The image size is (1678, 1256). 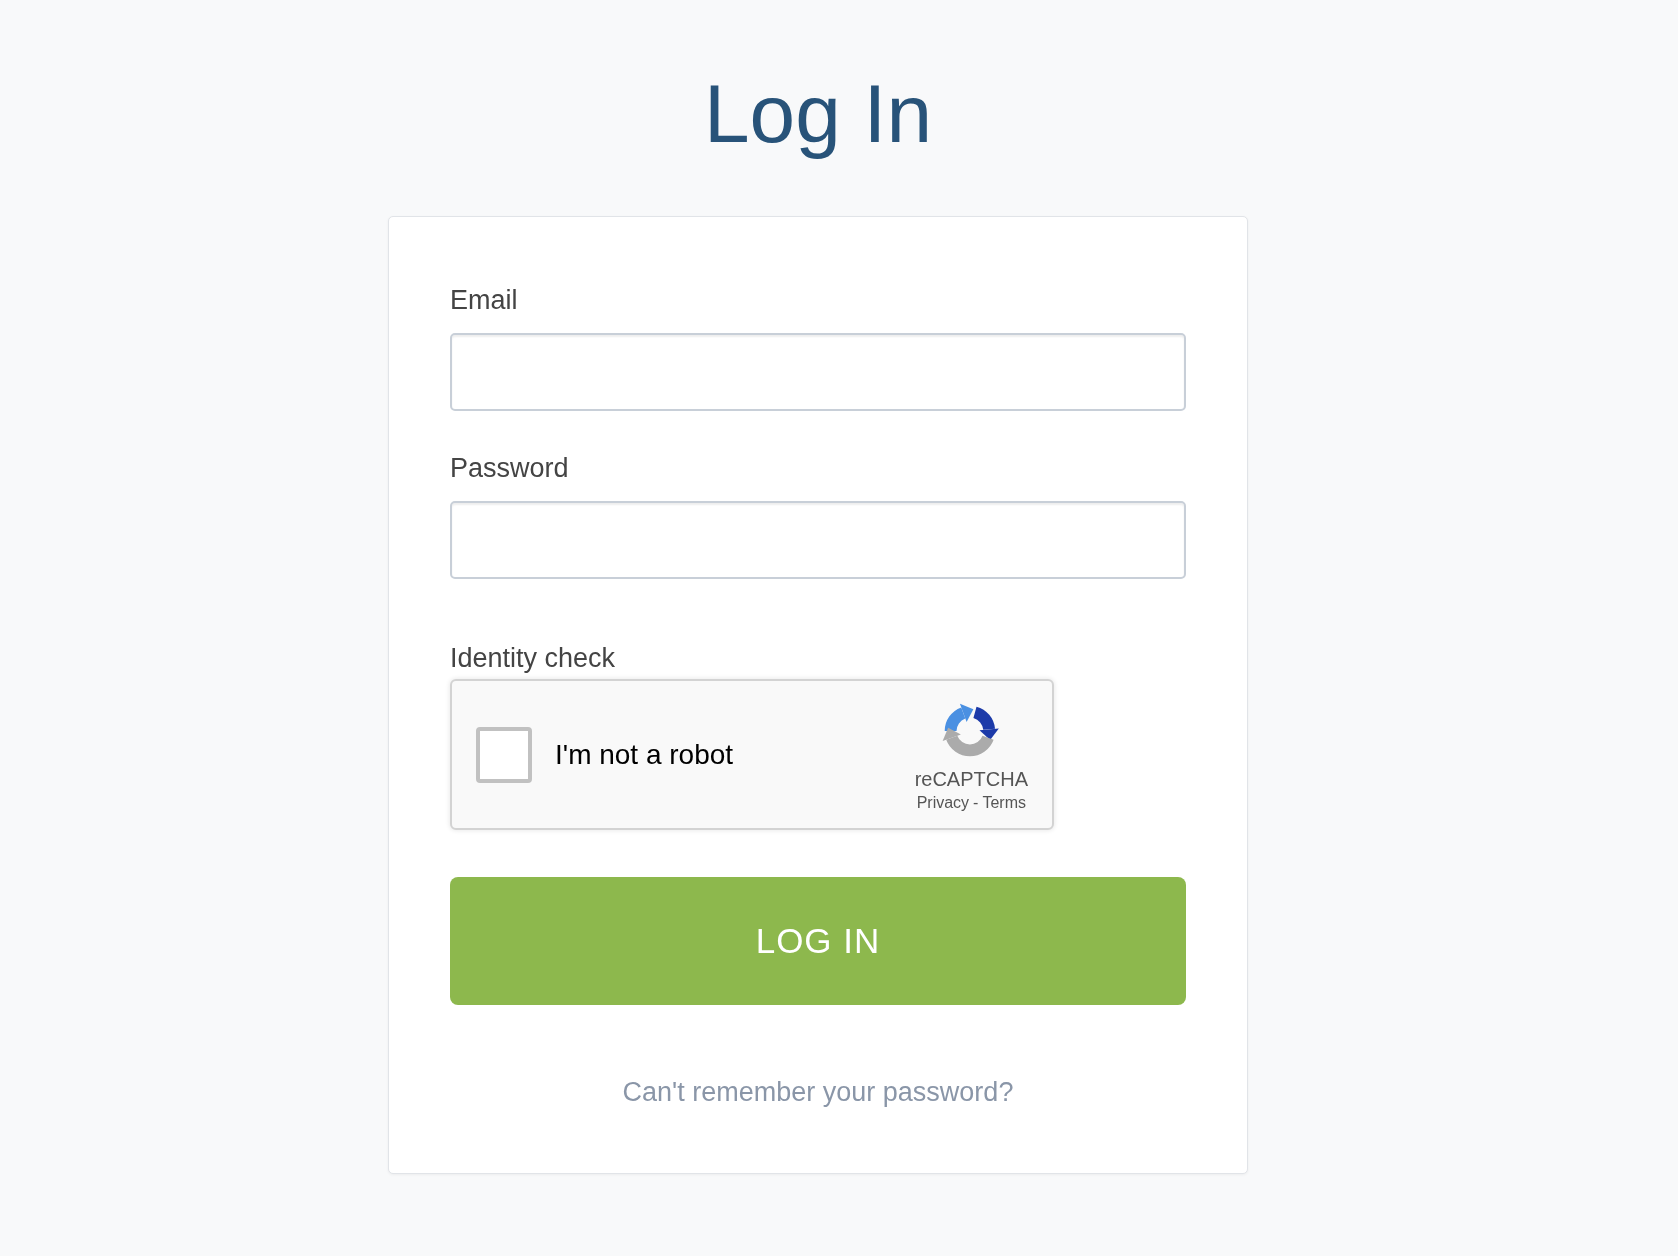 What do you see at coordinates (818, 372) in the screenshot?
I see `email-field` at bounding box center [818, 372].